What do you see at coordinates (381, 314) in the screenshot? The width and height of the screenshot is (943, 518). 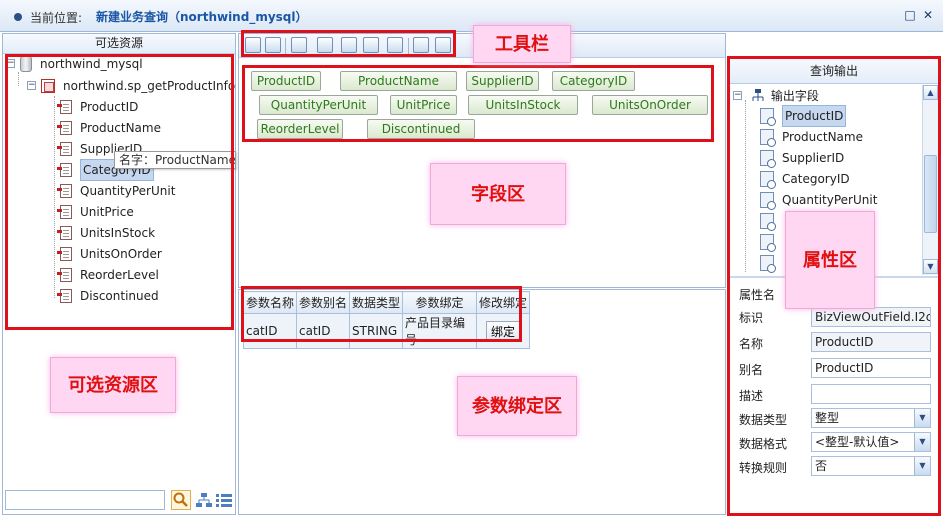 I see `param-area-outline` at bounding box center [381, 314].